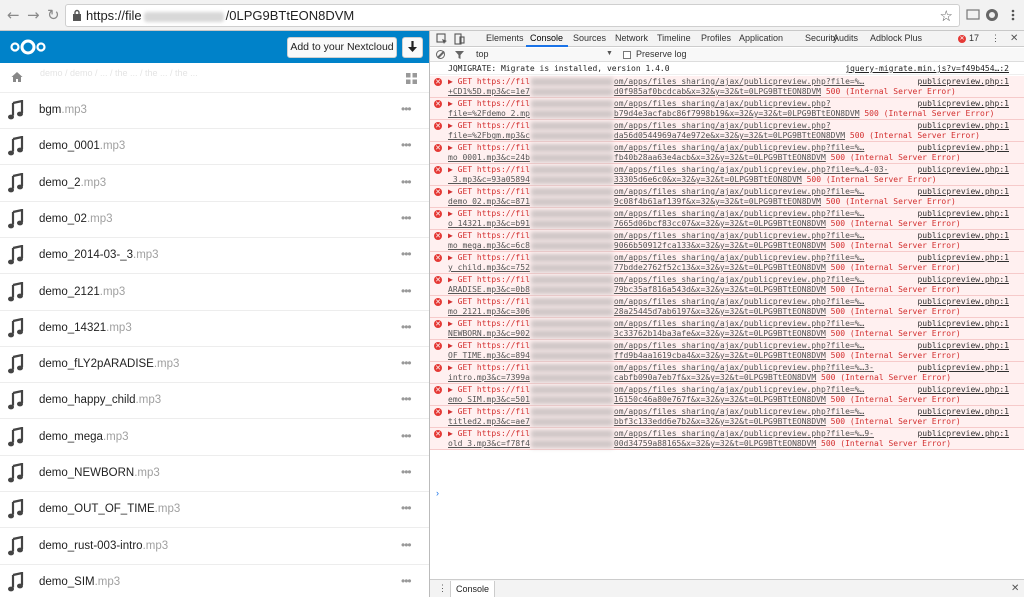  What do you see at coordinates (342, 47) in the screenshot?
I see `add-to-nextcloud-button: Add to your Nextcloud` at bounding box center [342, 47].